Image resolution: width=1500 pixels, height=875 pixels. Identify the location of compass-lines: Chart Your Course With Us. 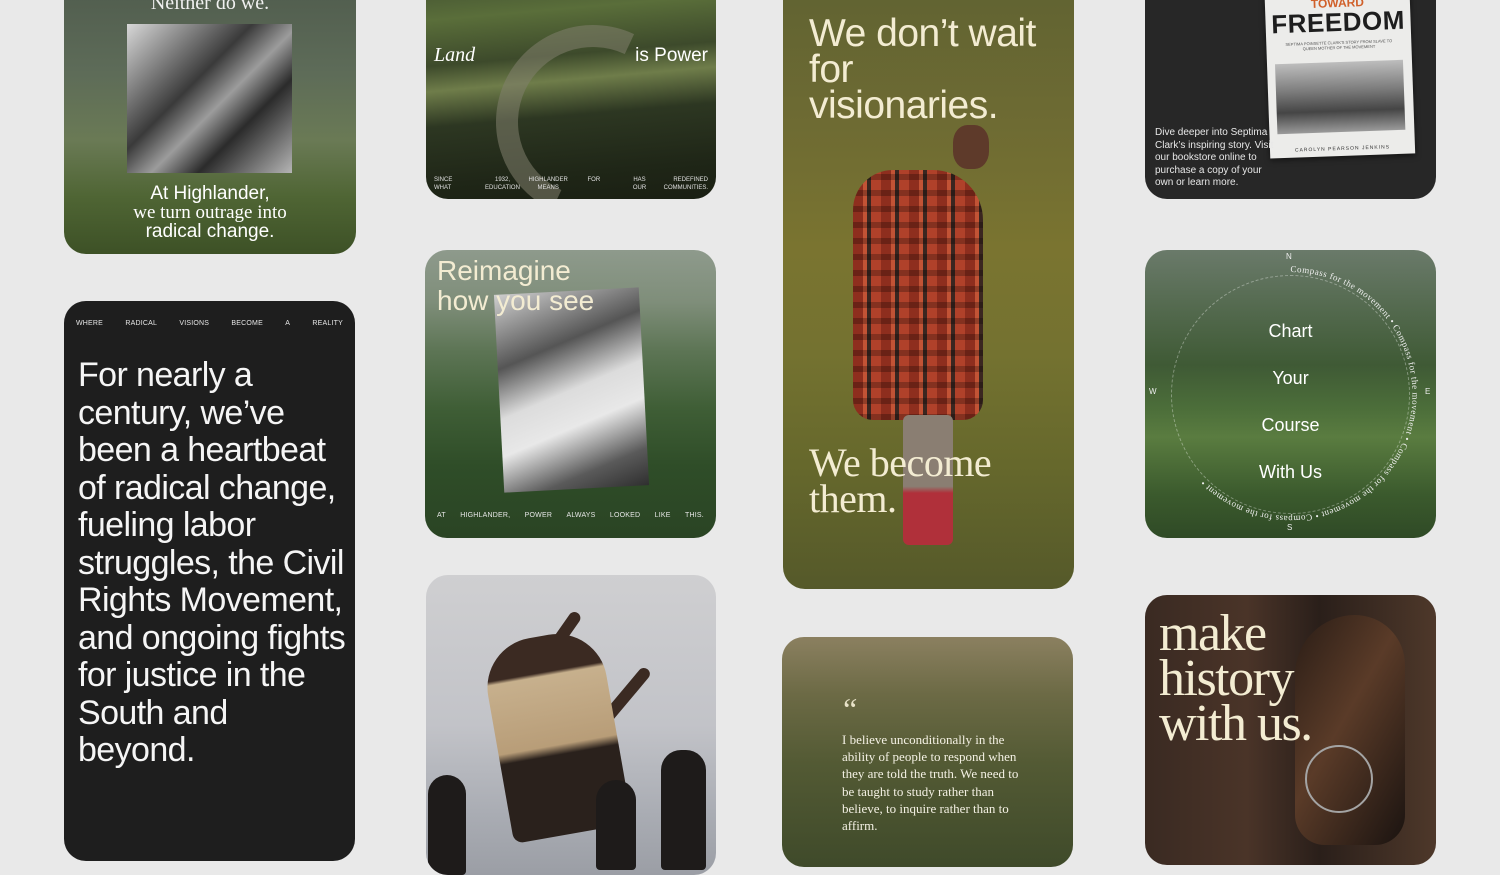
(1290, 402).